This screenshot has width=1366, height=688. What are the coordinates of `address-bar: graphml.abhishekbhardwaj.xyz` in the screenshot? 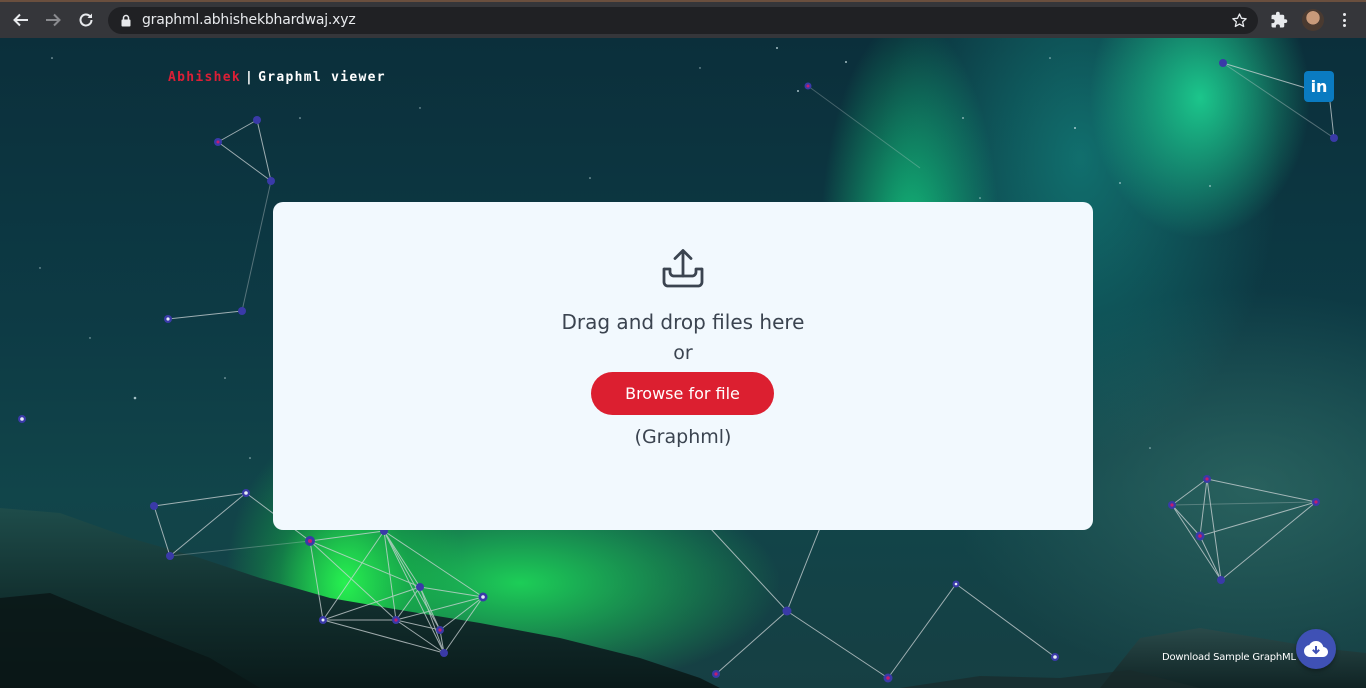 It's located at (683, 20).